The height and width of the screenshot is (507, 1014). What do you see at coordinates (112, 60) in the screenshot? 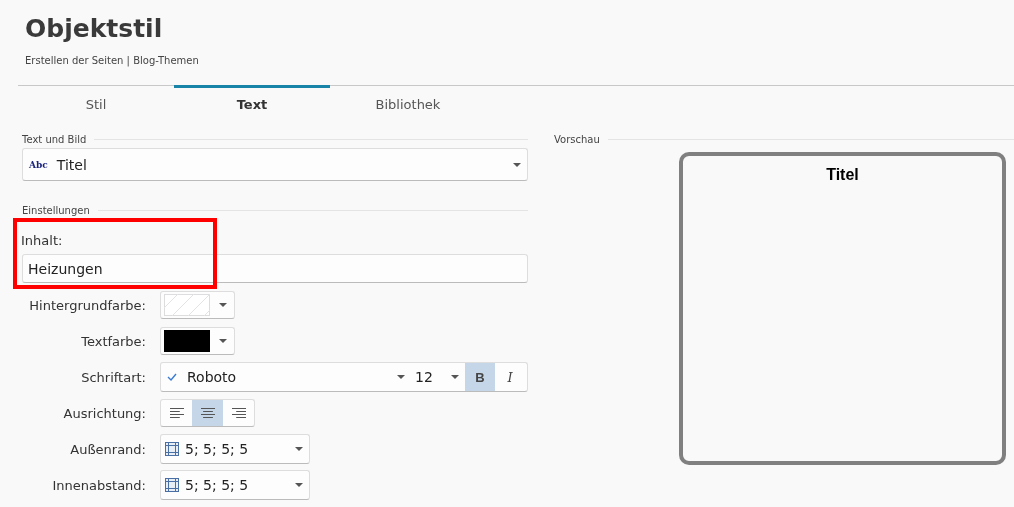
I see `breadcrumb: Erstellen der Seiten | Blog-Themen` at bounding box center [112, 60].